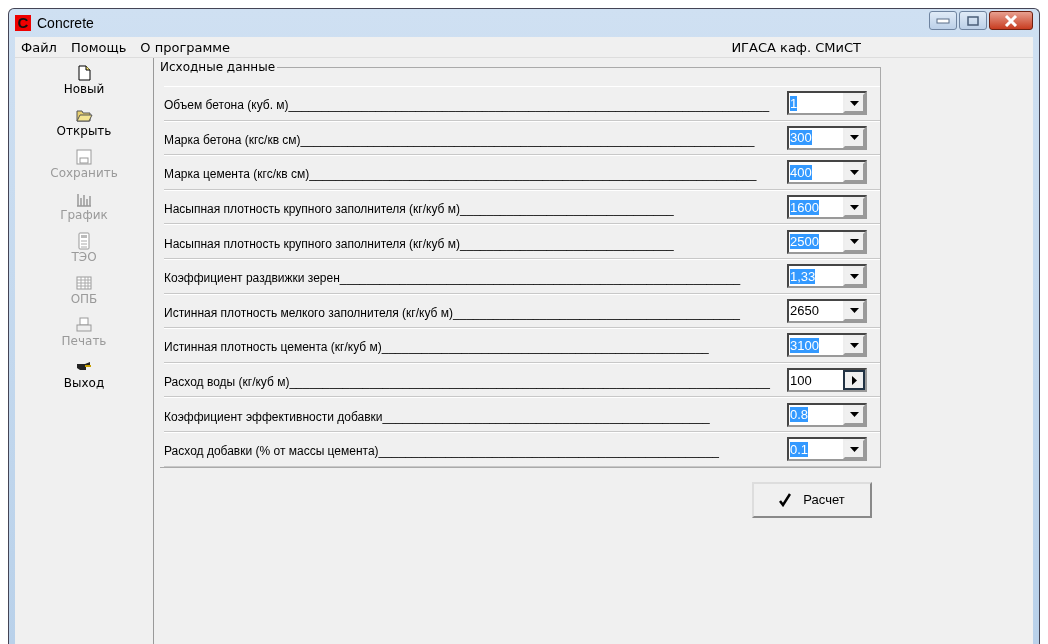 This screenshot has width=1048, height=644. Describe the element at coordinates (39, 47) in the screenshot. I see `menu-item: Файл` at that location.